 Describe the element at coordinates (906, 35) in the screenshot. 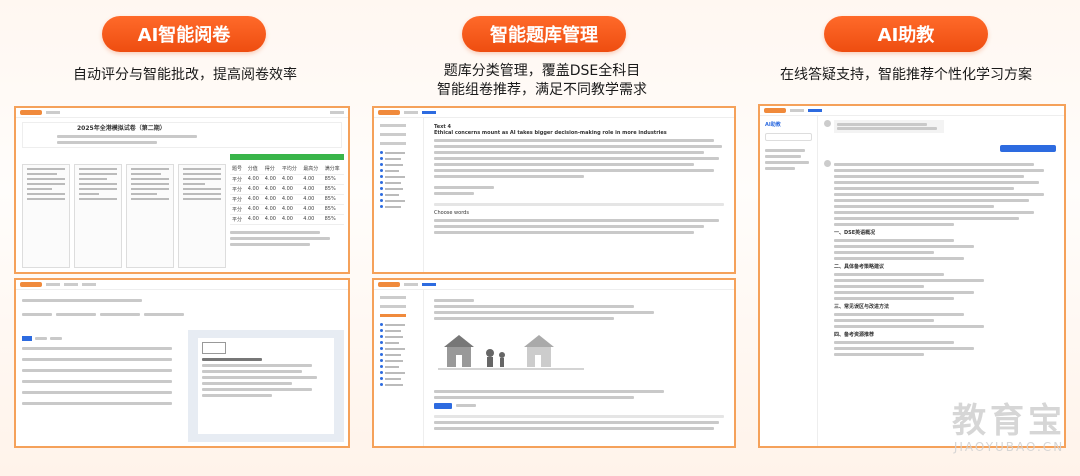

I see `feature-title-text: AI助教` at that location.